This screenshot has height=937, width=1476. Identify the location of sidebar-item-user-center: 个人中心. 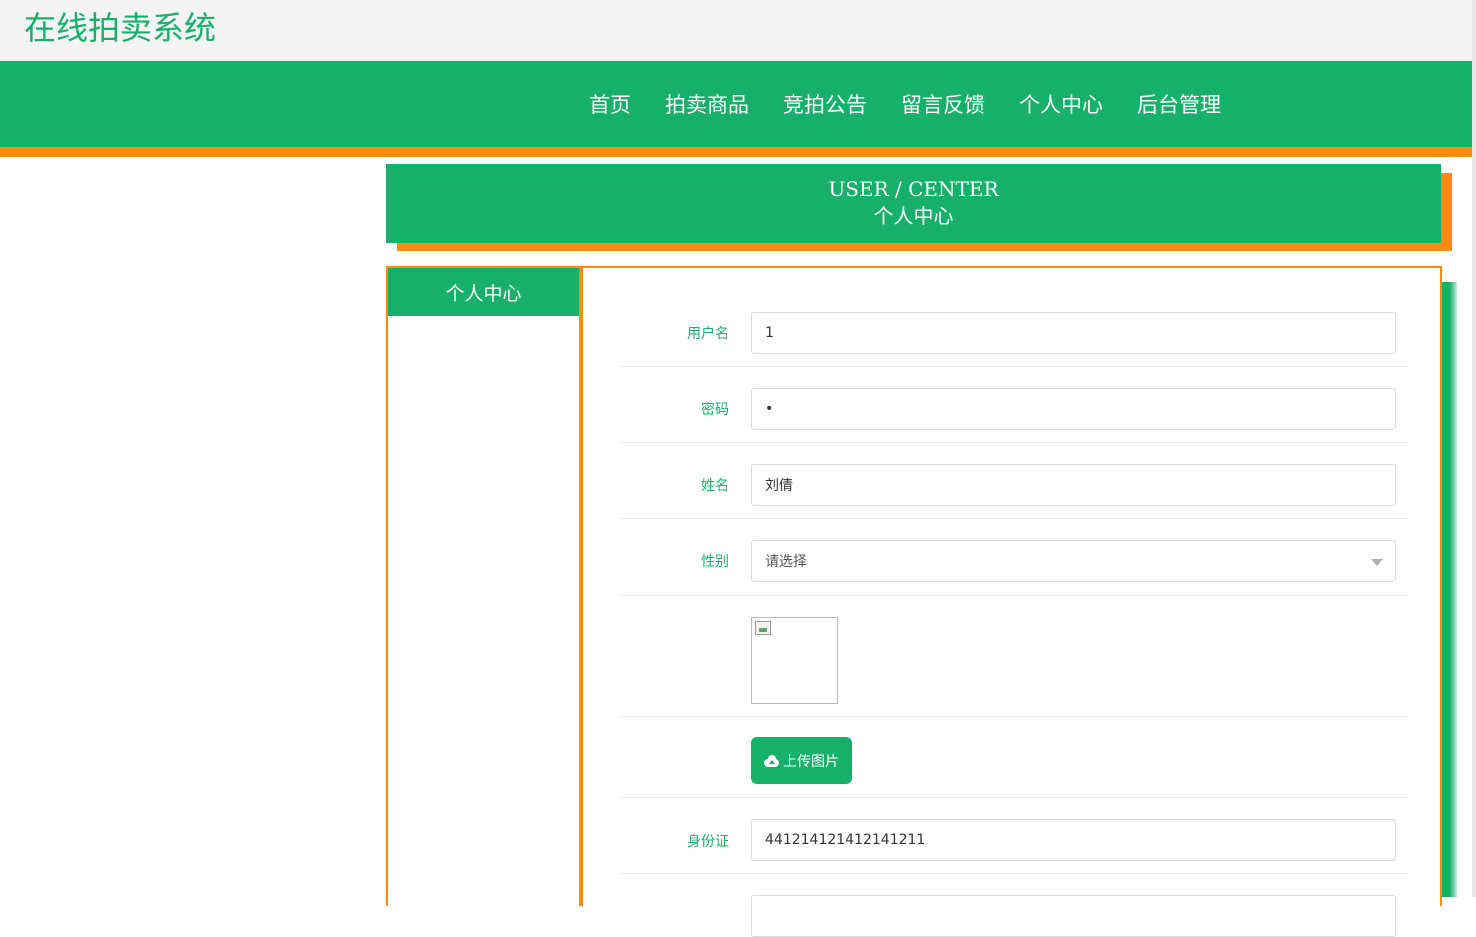
(483, 292).